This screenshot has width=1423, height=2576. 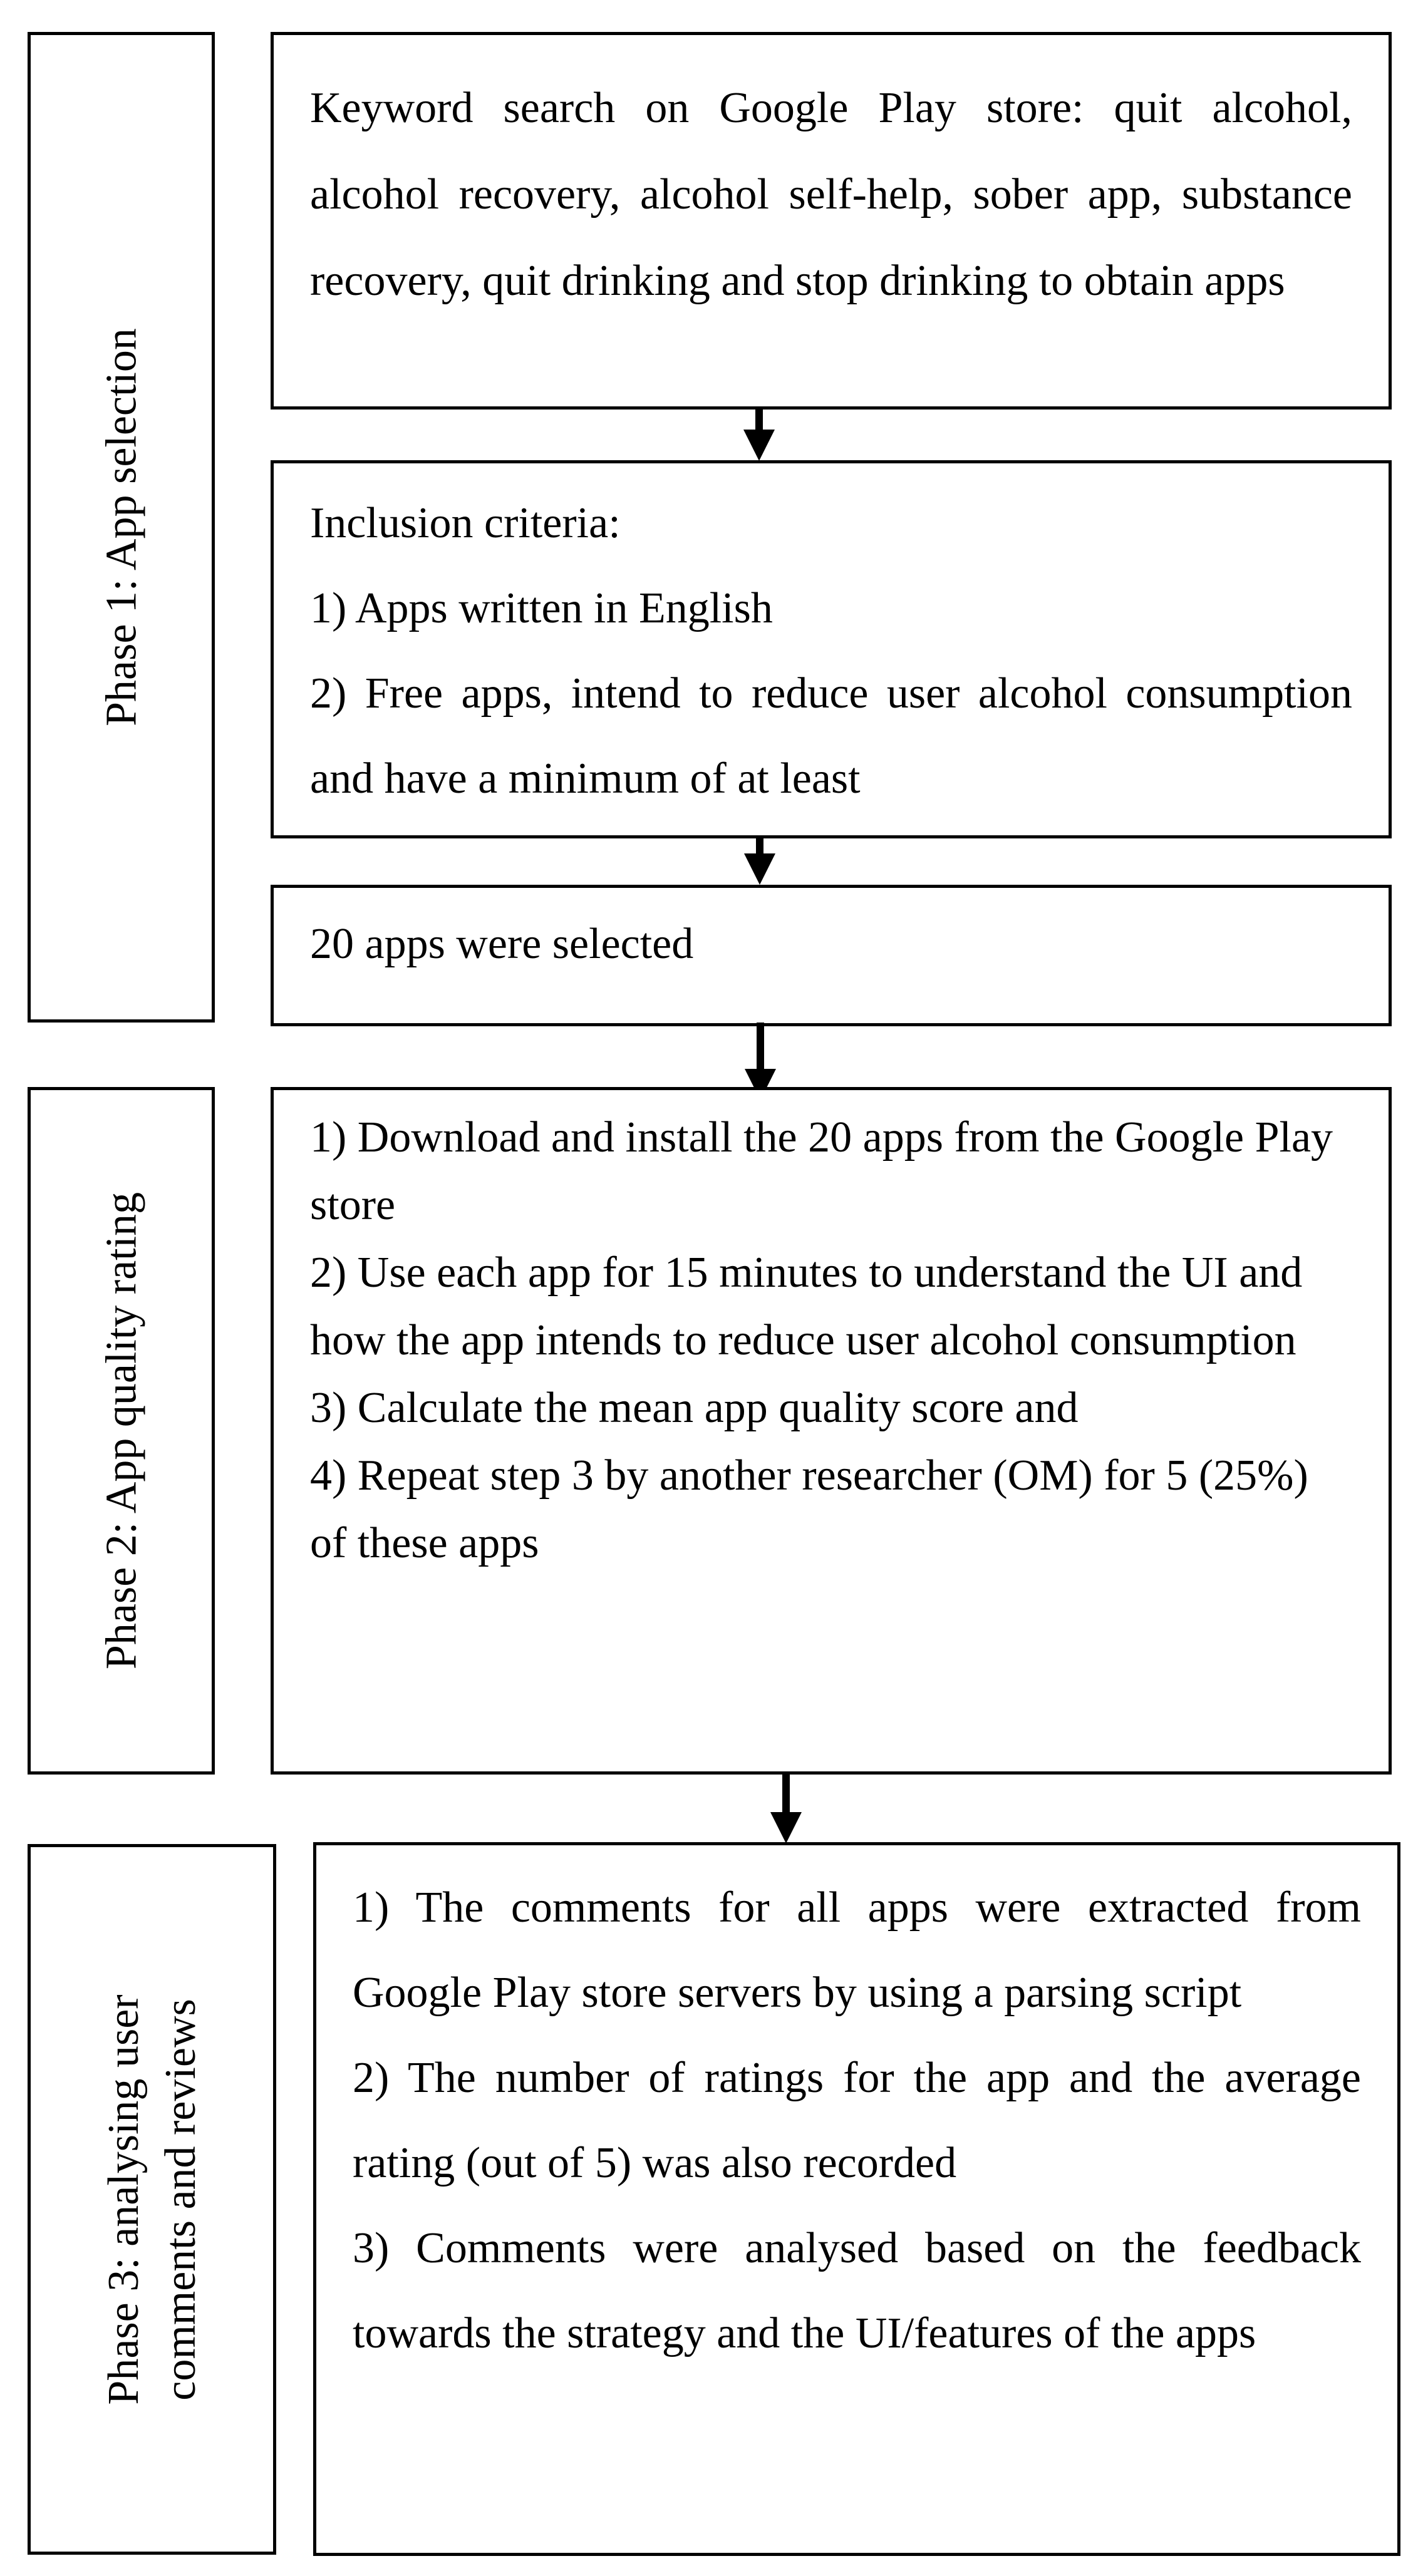 I want to click on phase-2-label: Phase 2: App quality rating, so click(x=121, y=1431).